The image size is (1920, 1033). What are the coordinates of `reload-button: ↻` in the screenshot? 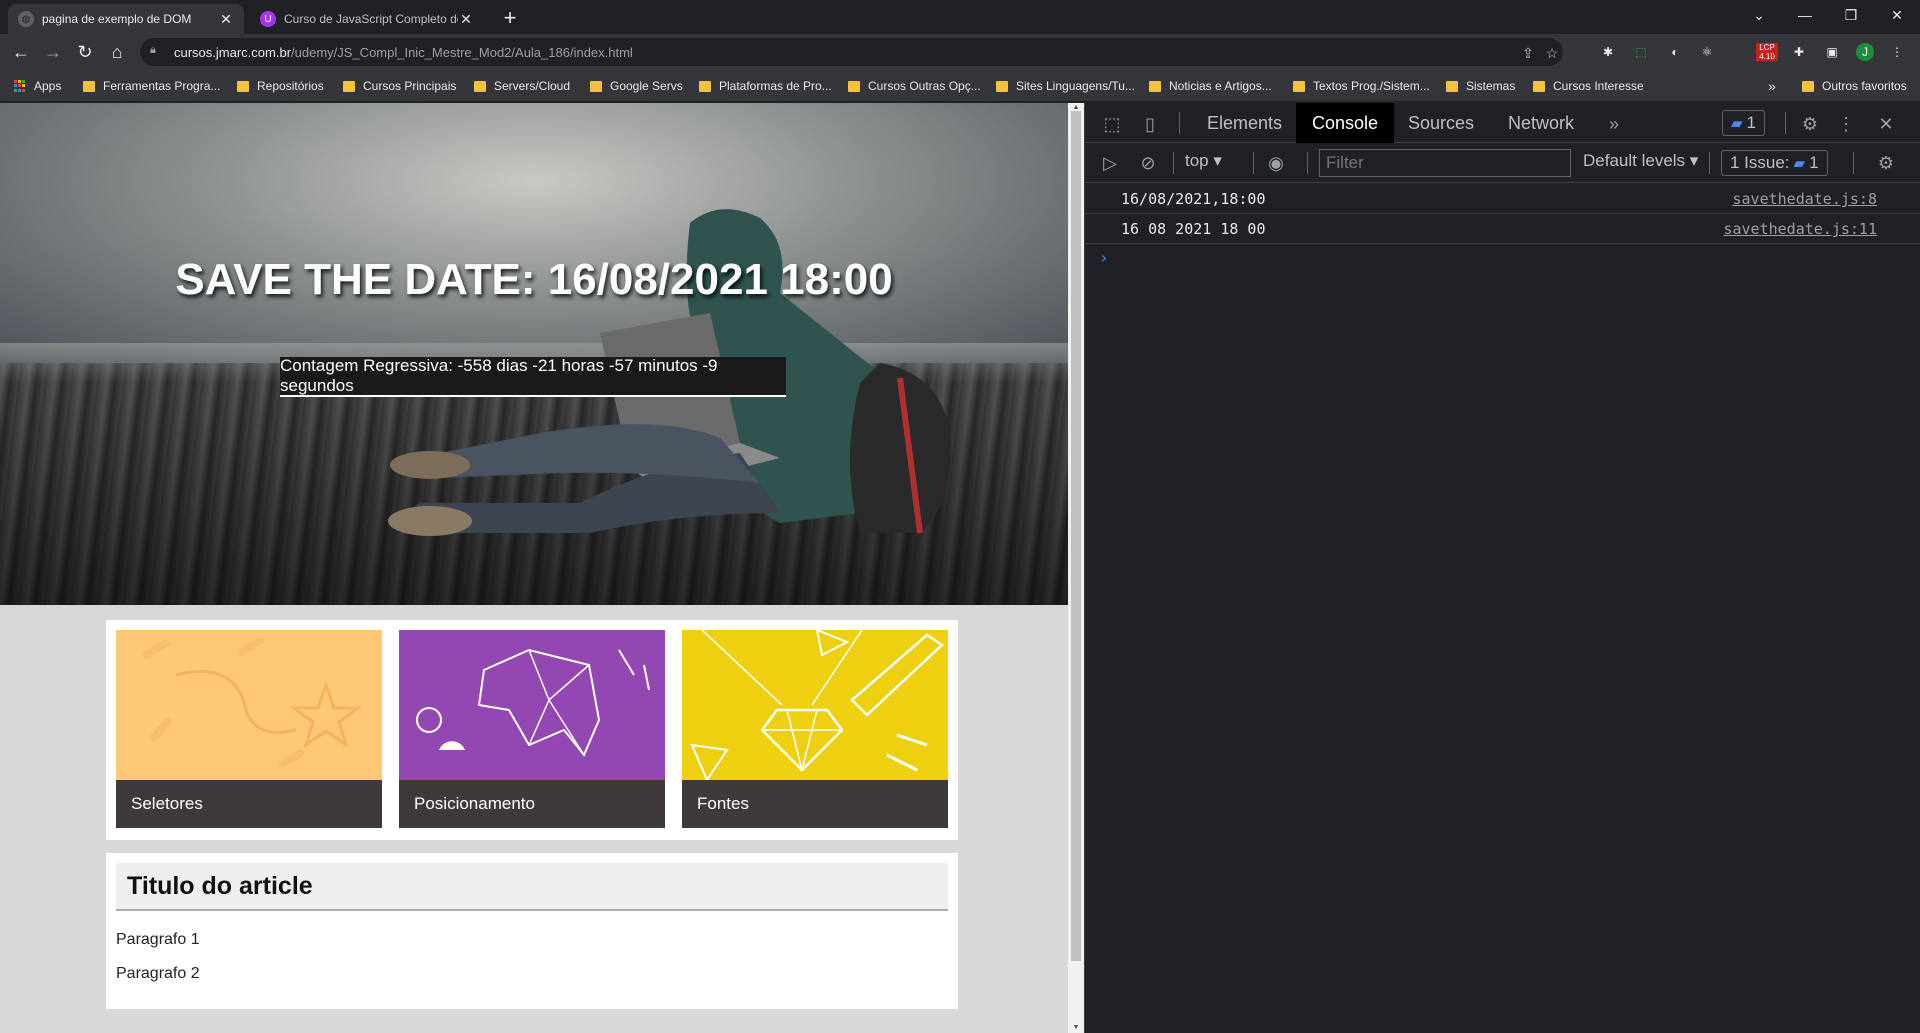 It's located at (85, 52).